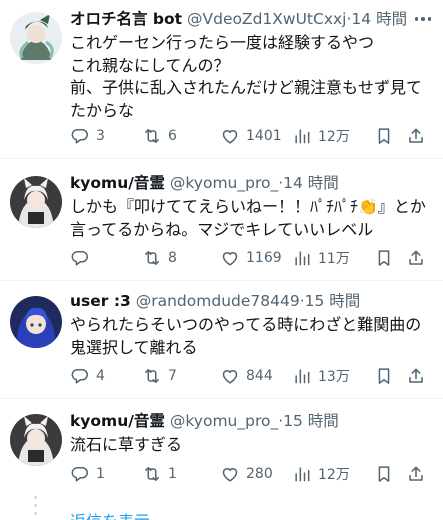  I want to click on views-button: 13万, so click(321, 376).